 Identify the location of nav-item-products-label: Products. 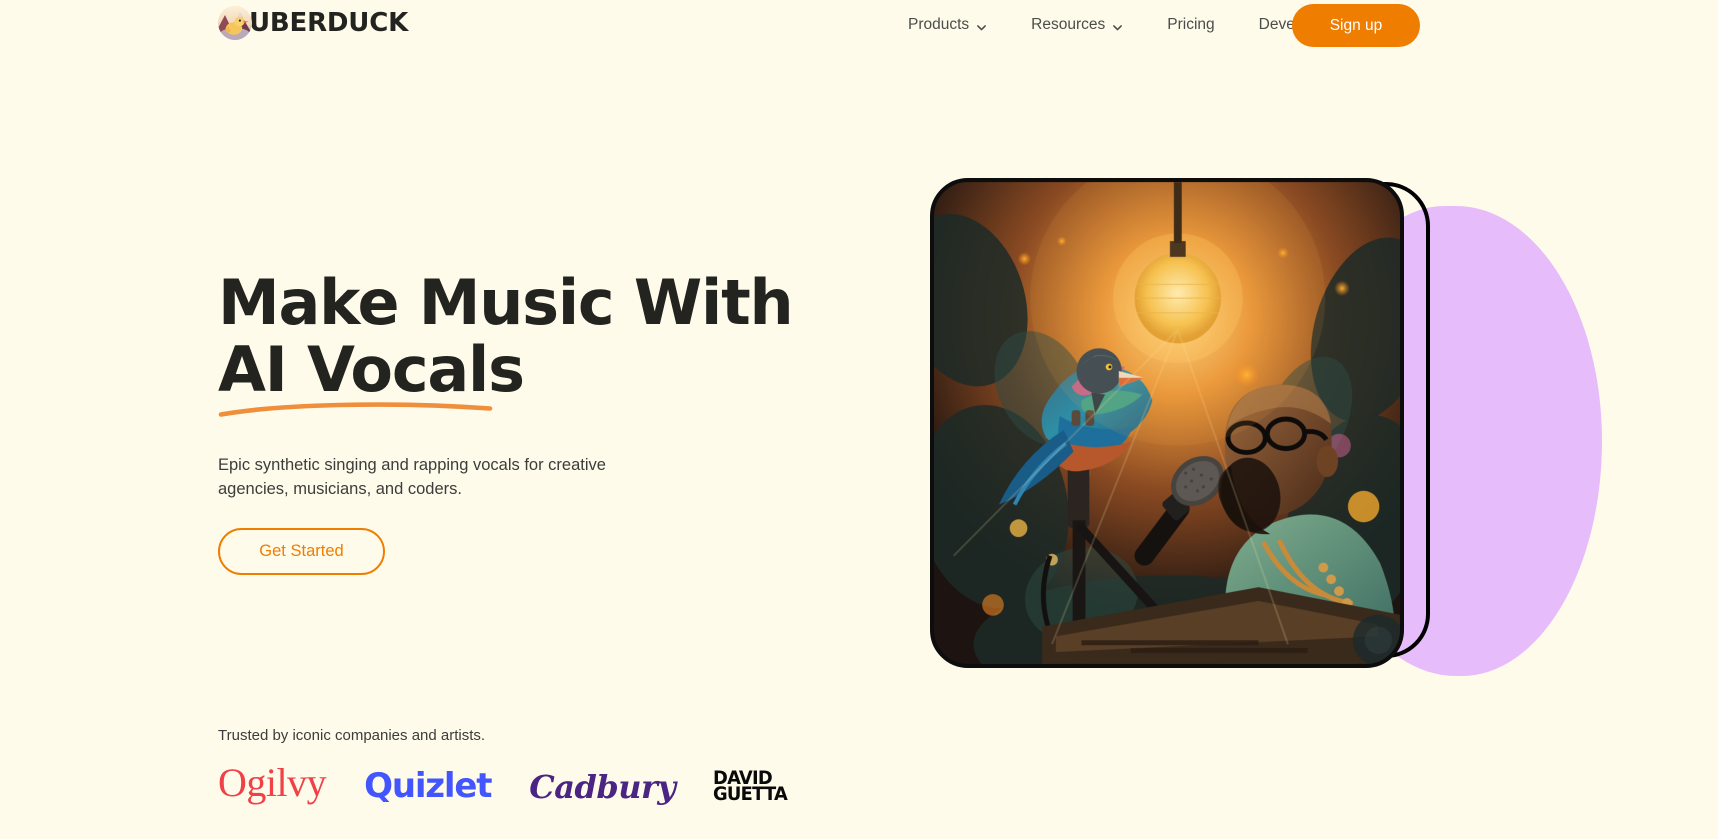
(939, 24).